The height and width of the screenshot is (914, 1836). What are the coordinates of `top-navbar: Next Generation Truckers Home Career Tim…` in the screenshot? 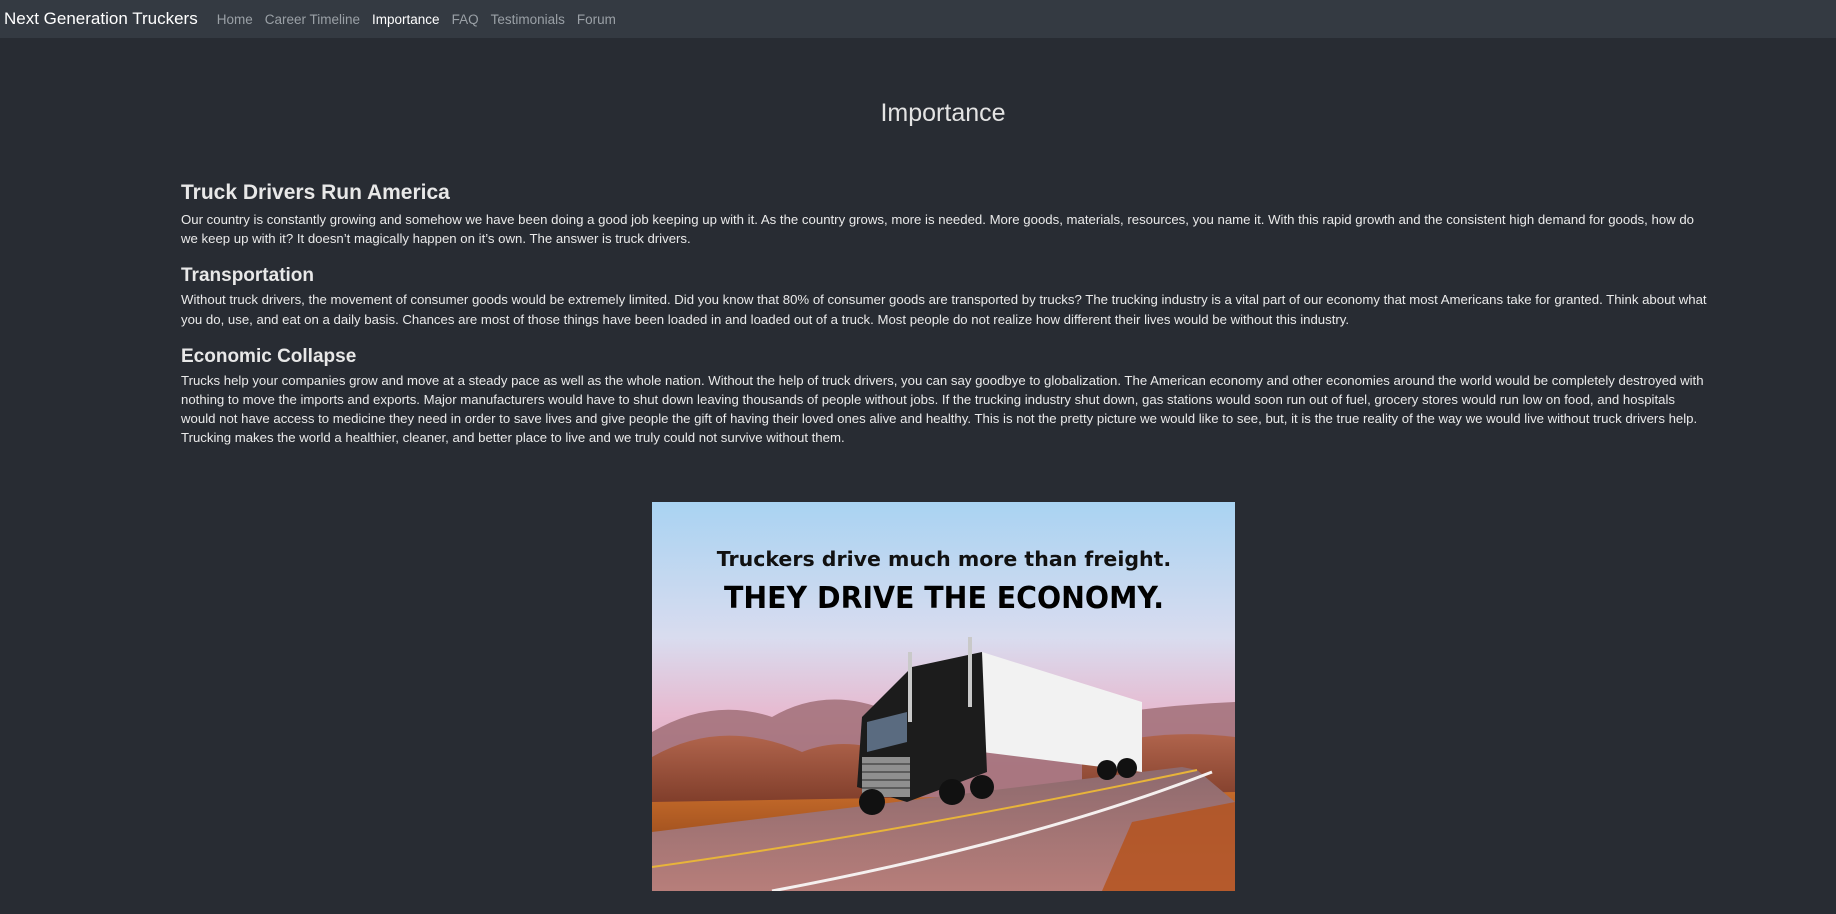 It's located at (918, 19).